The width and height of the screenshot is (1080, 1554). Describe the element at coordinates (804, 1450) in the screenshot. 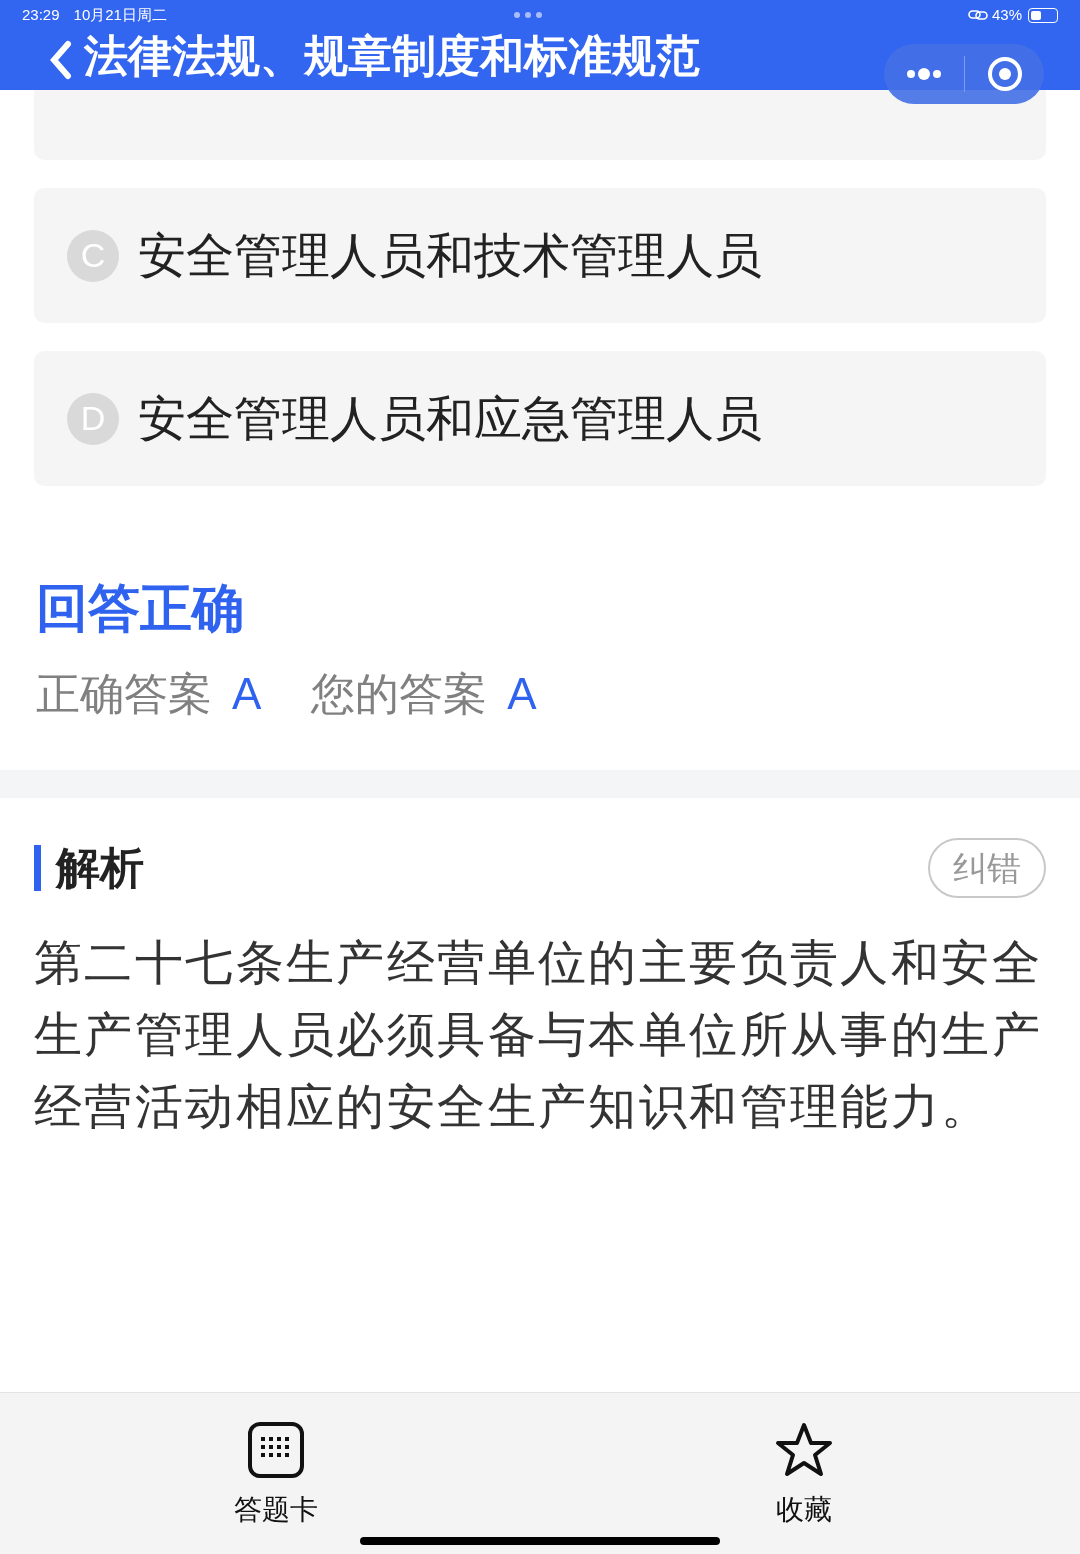

I see `star-icon` at that location.